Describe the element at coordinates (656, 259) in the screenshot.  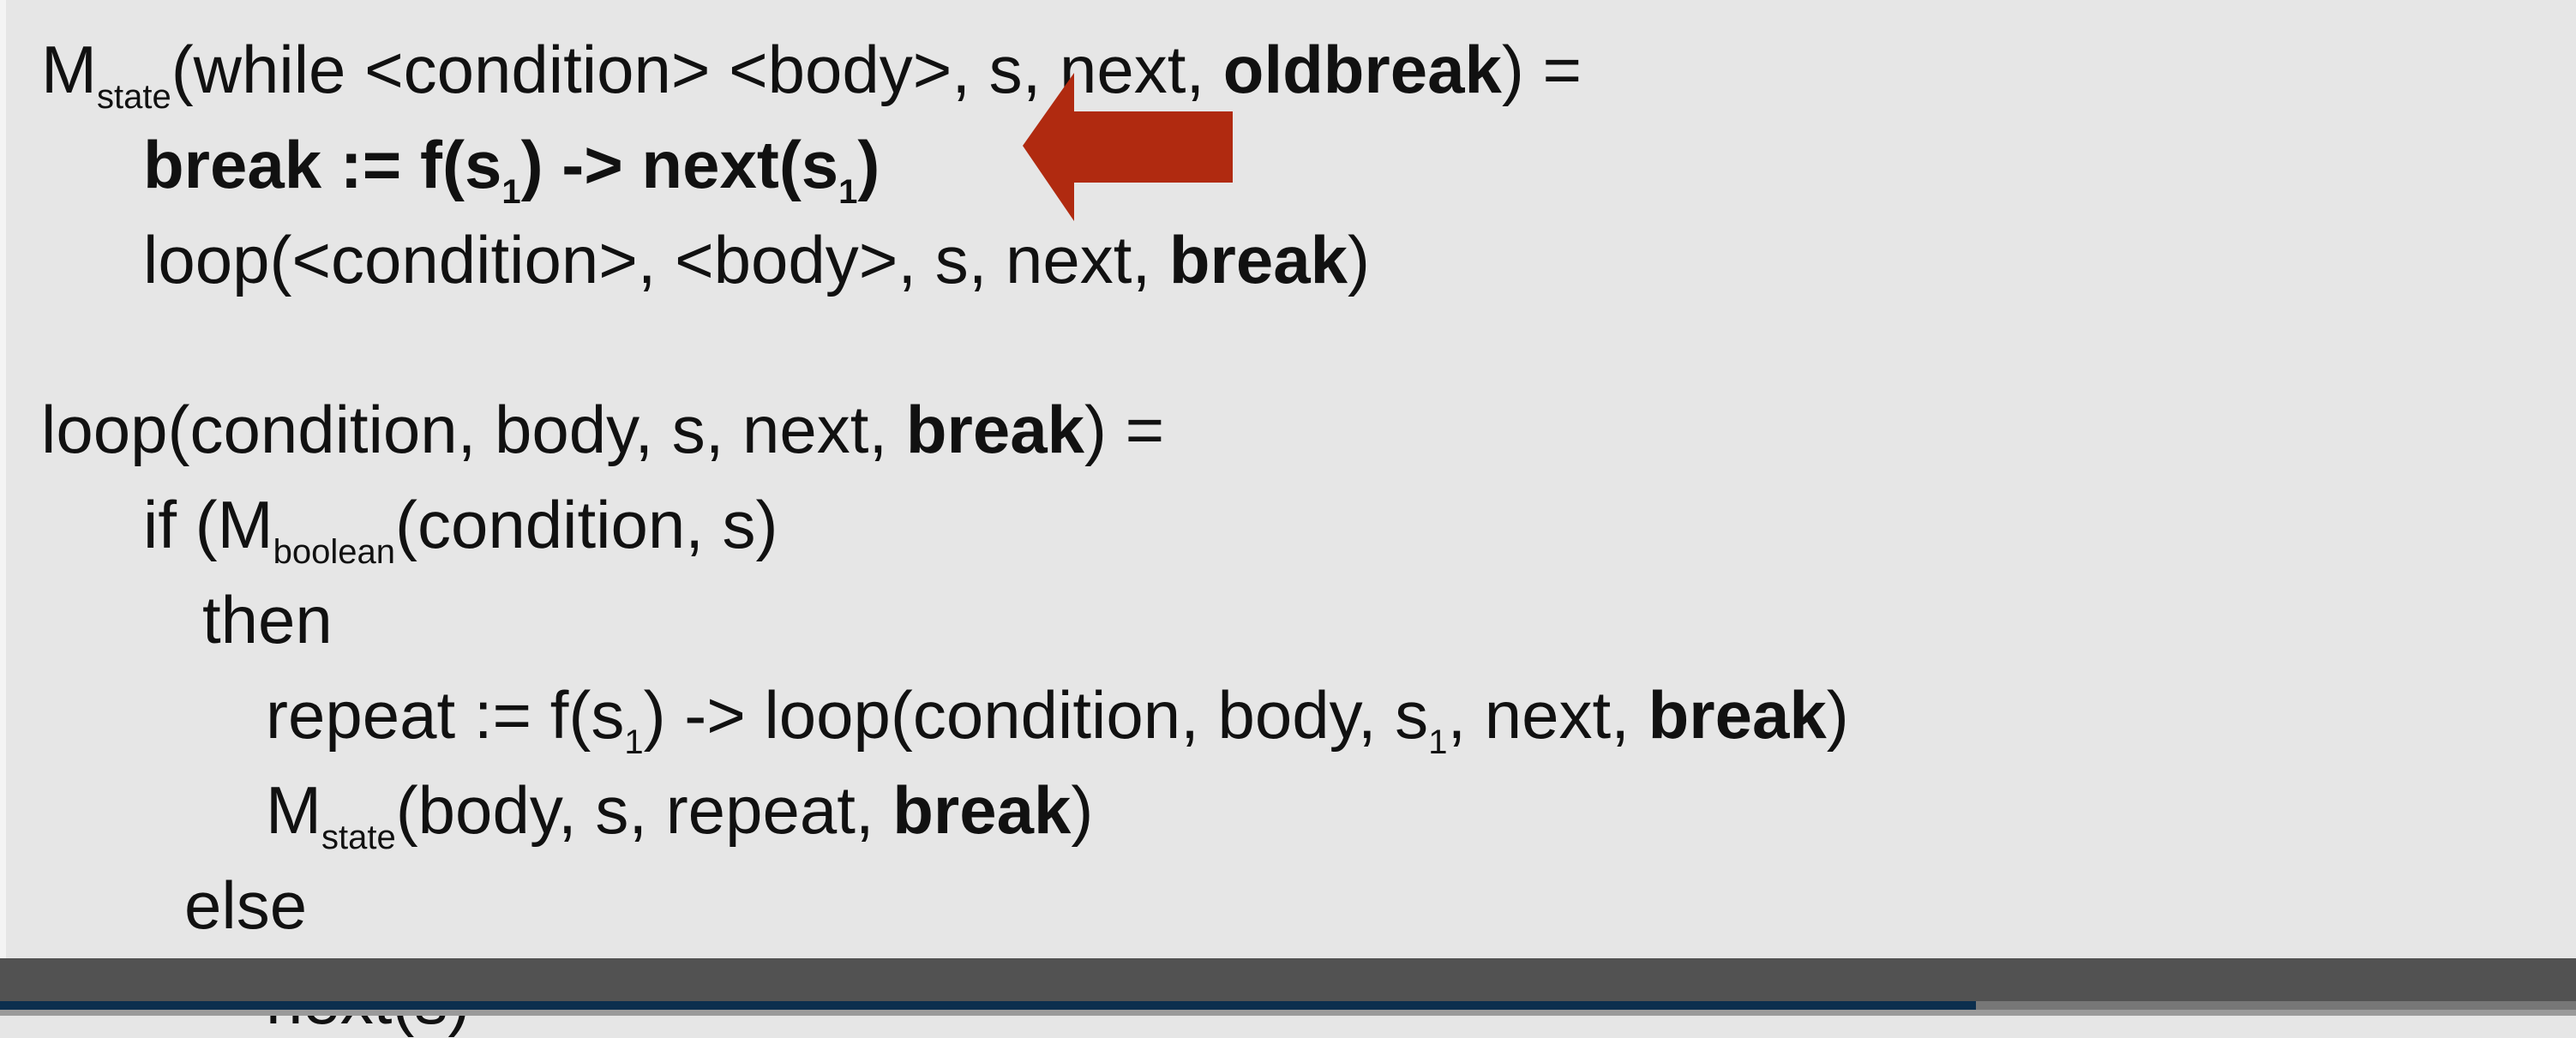
I see `code-text: loop(<condition>, <body>, s, next,` at that location.